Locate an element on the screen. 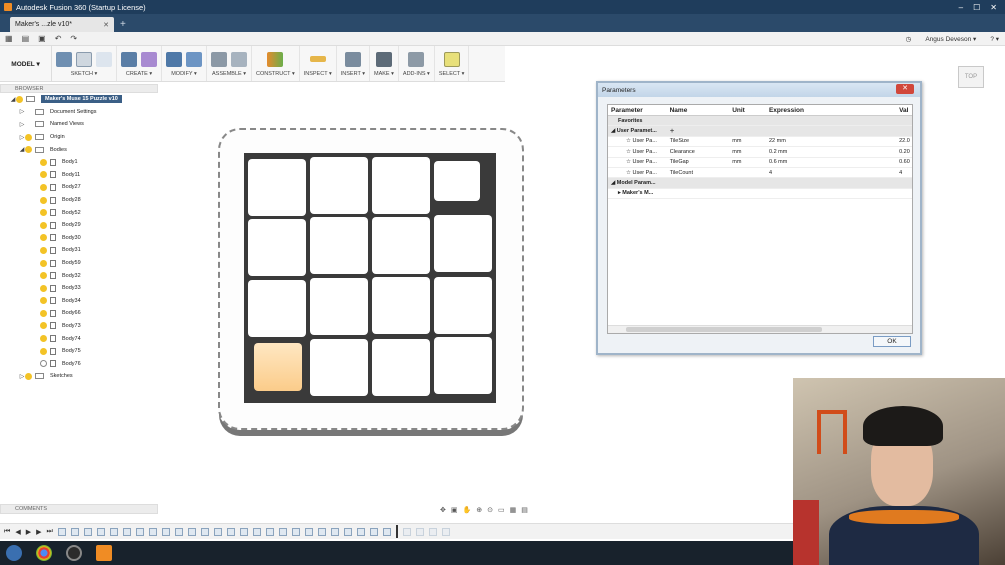 This screenshot has width=1005, height=565. expand-triangle-icon: ▷ is located at coordinates (22, 124).